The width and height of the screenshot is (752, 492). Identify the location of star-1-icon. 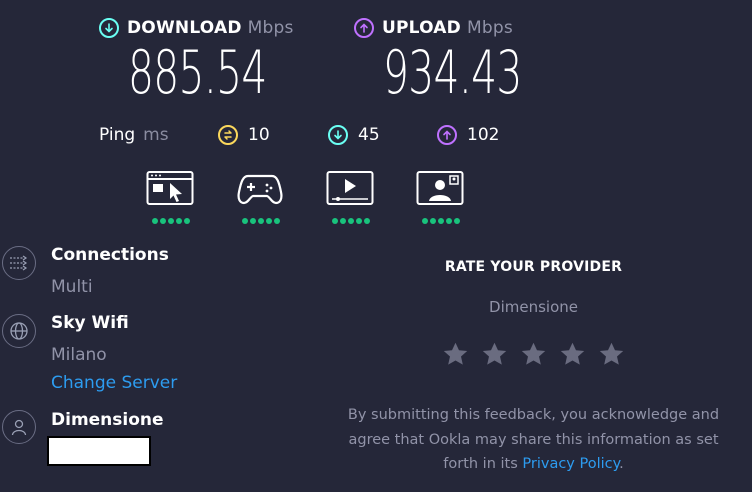
(455, 354).